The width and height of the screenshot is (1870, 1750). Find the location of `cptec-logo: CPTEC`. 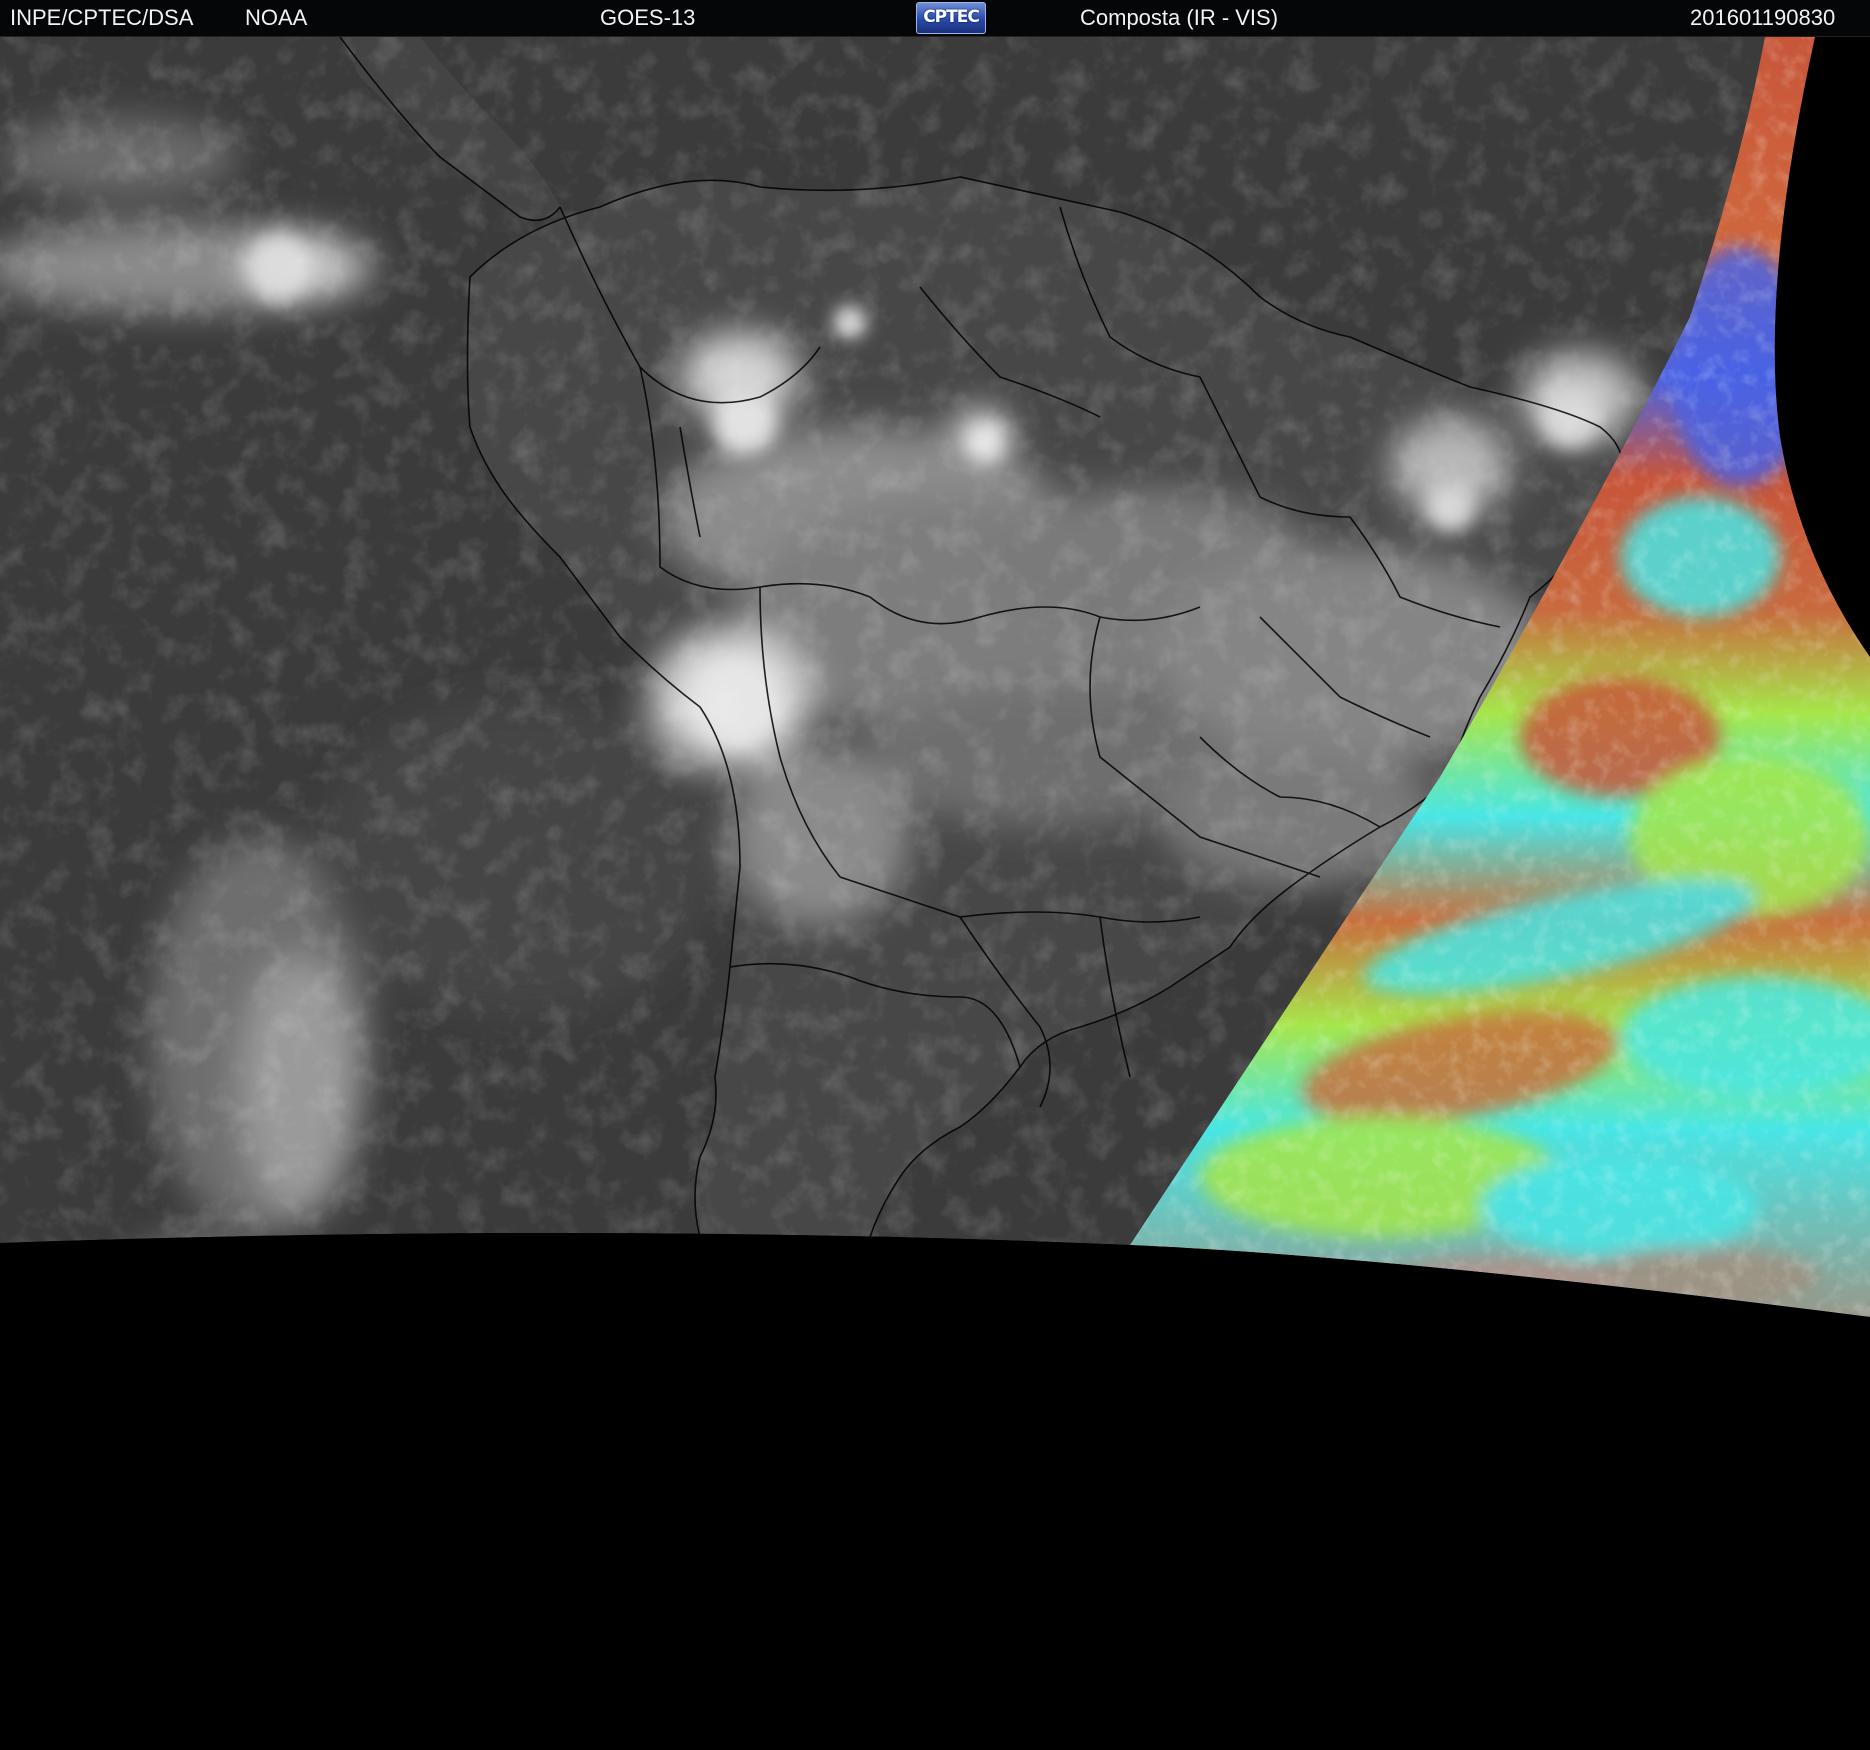

cptec-logo: CPTEC is located at coordinates (951, 18).